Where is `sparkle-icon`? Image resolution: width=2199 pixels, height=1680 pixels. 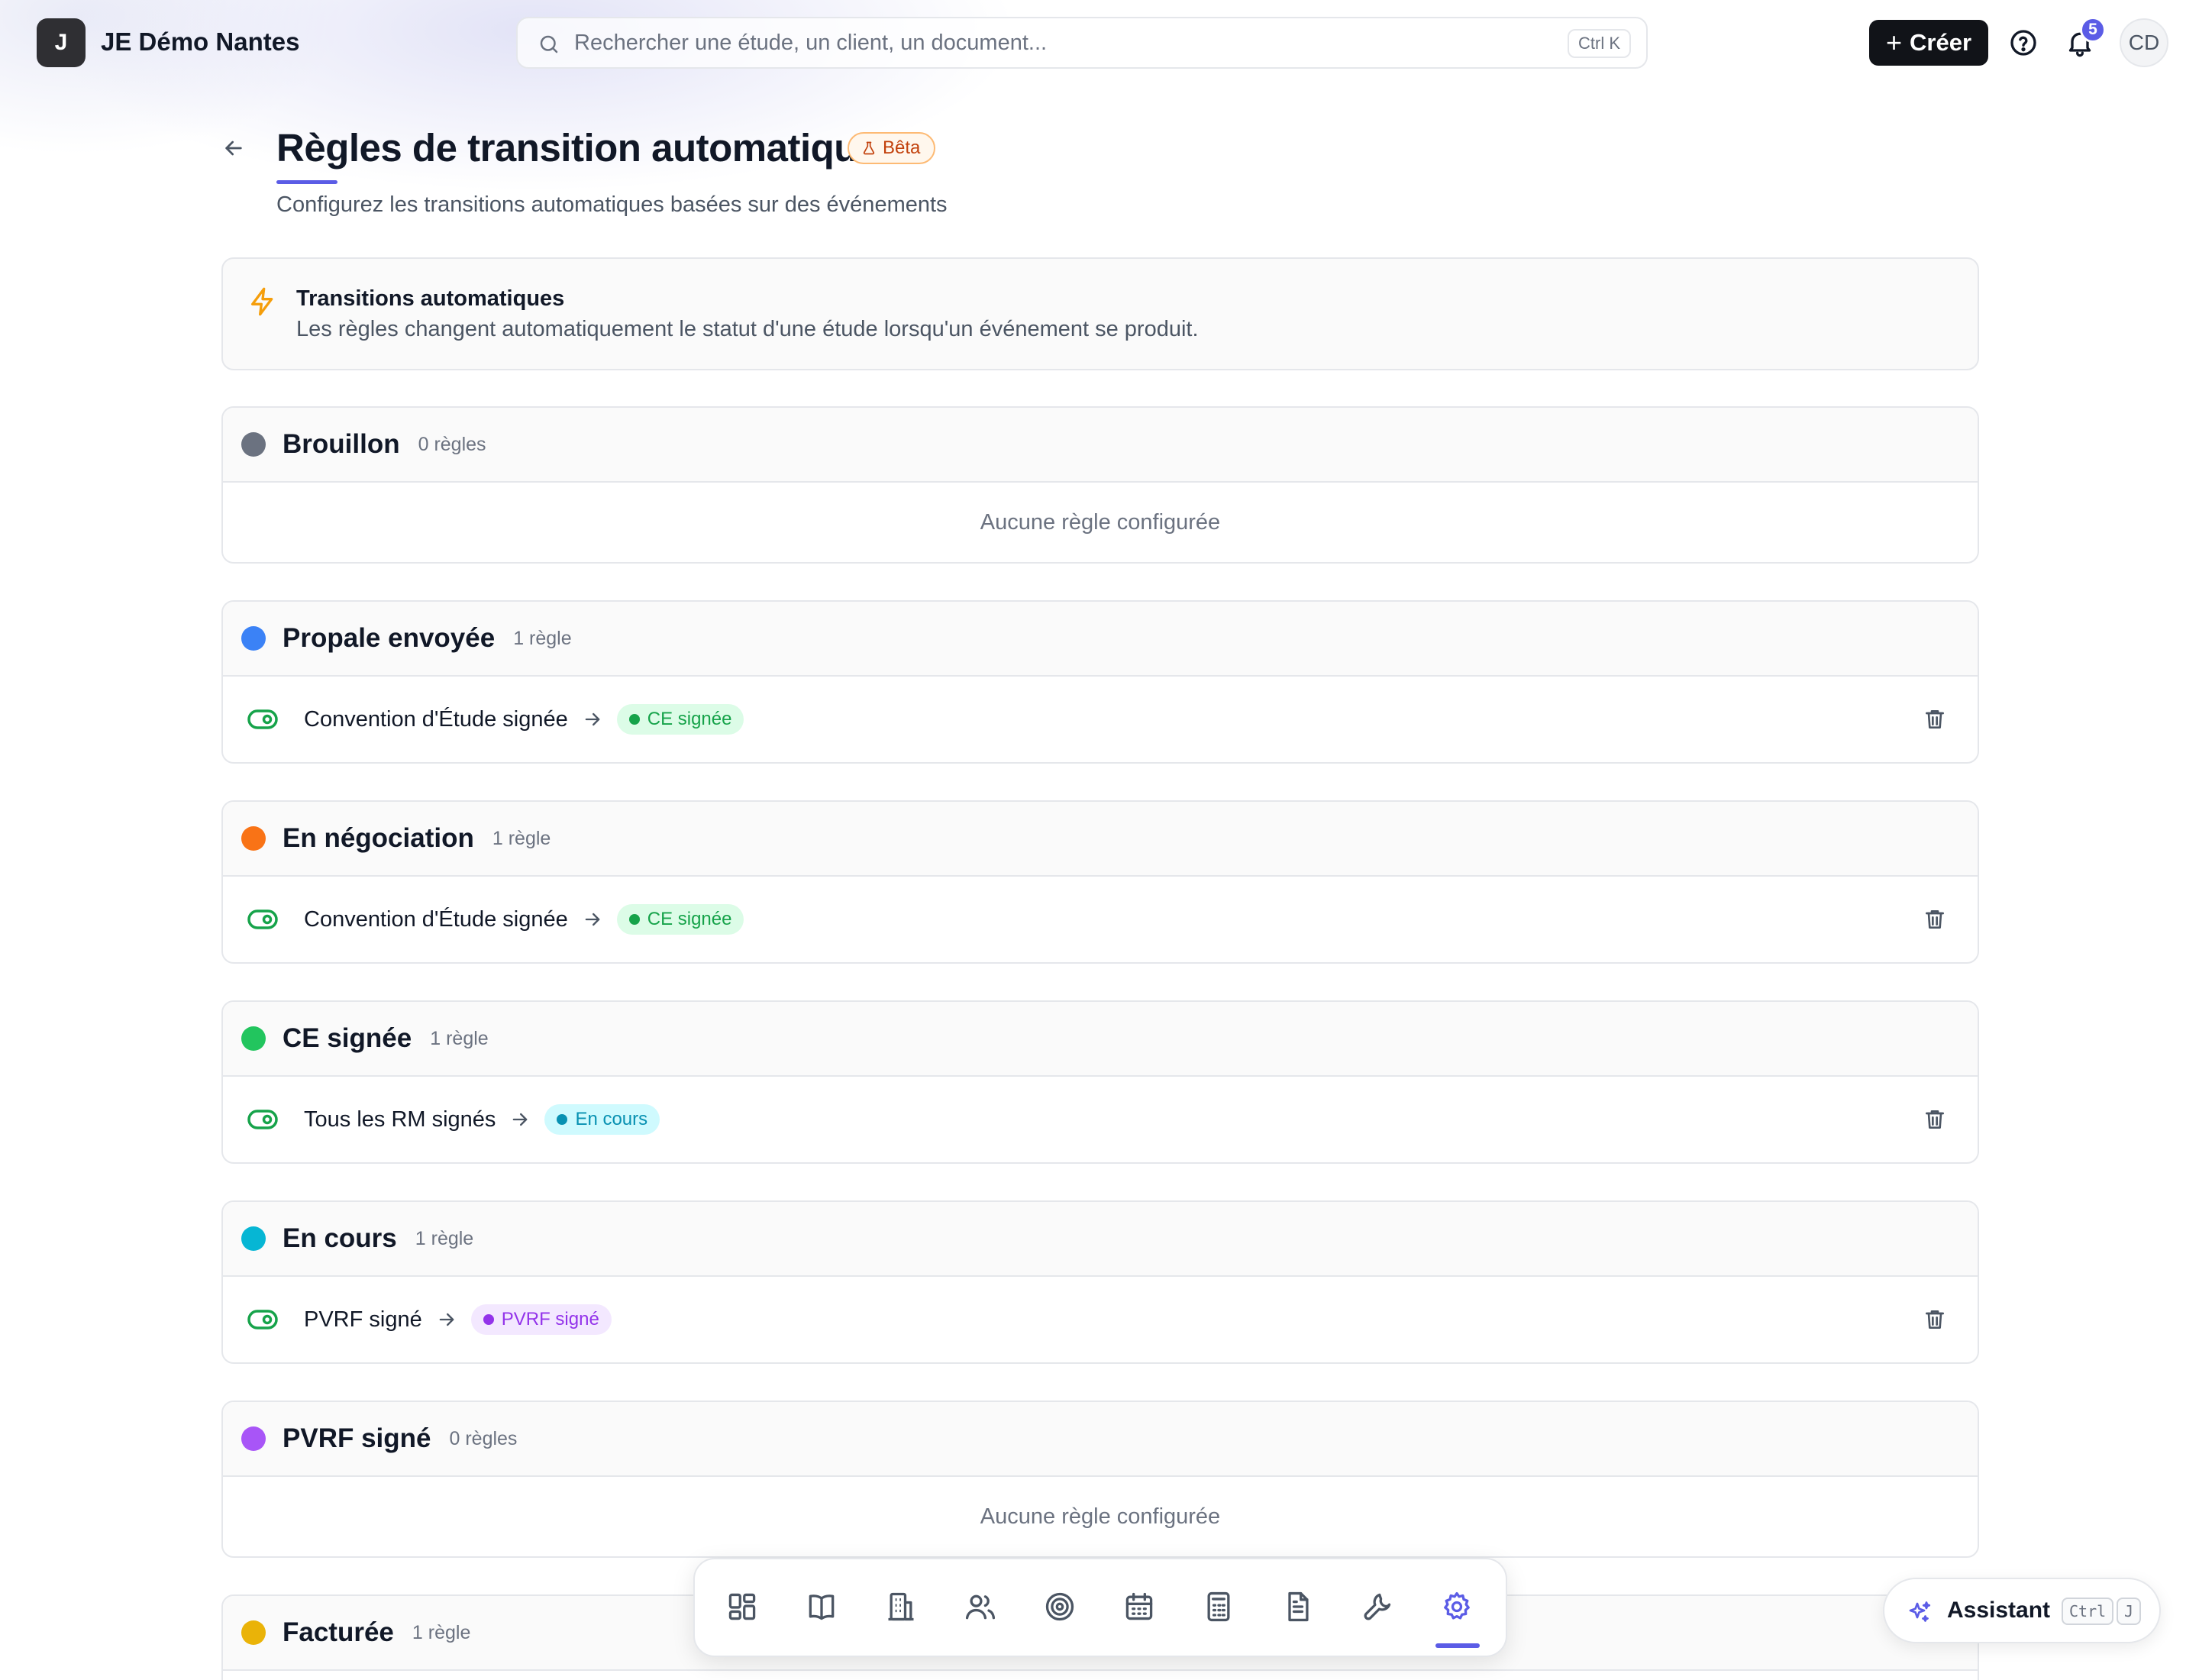 sparkle-icon is located at coordinates (1920, 1612).